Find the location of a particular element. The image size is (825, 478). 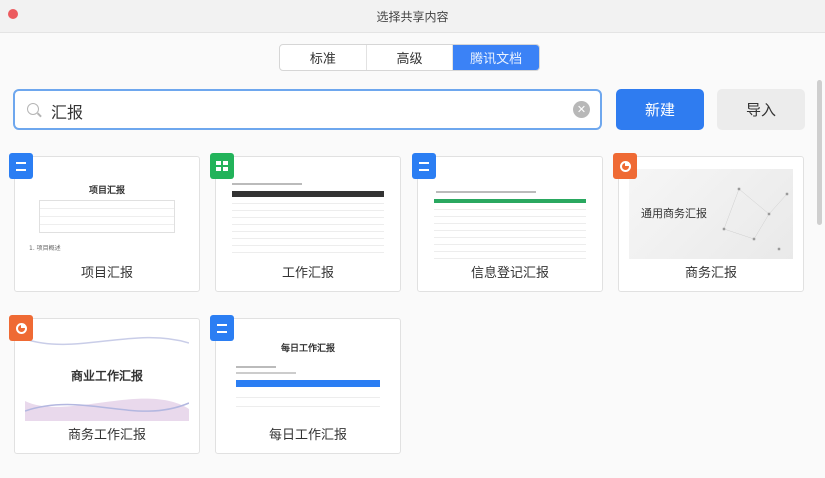

template-name: 每日工作汇报 is located at coordinates (307, 435).